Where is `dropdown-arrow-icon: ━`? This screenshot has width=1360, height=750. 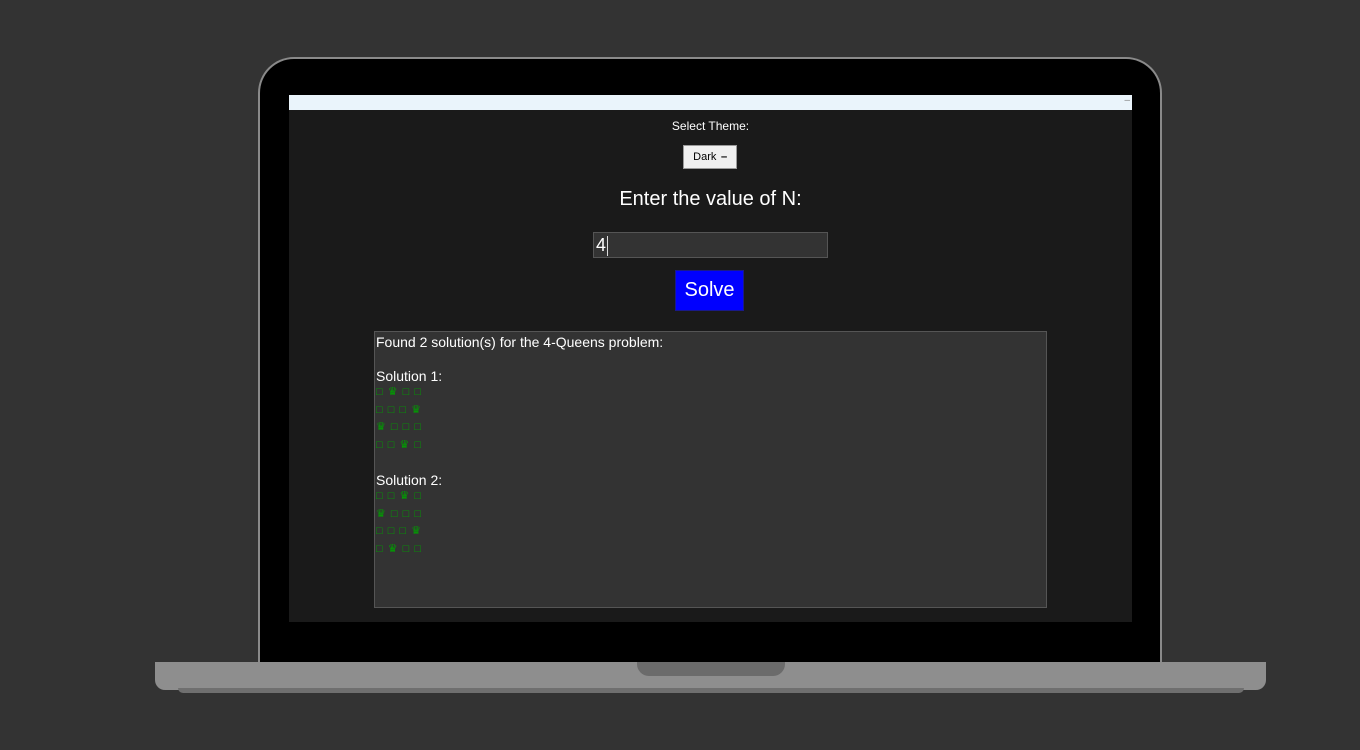 dropdown-arrow-icon: ━ is located at coordinates (724, 156).